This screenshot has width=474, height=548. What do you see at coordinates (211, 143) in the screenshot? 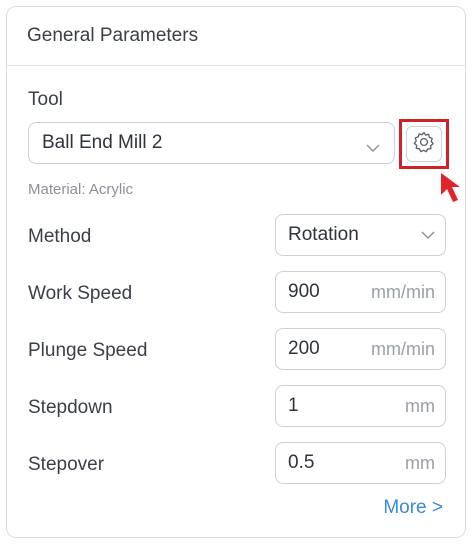
I see `tool-select: Ball End Mill 2` at bounding box center [211, 143].